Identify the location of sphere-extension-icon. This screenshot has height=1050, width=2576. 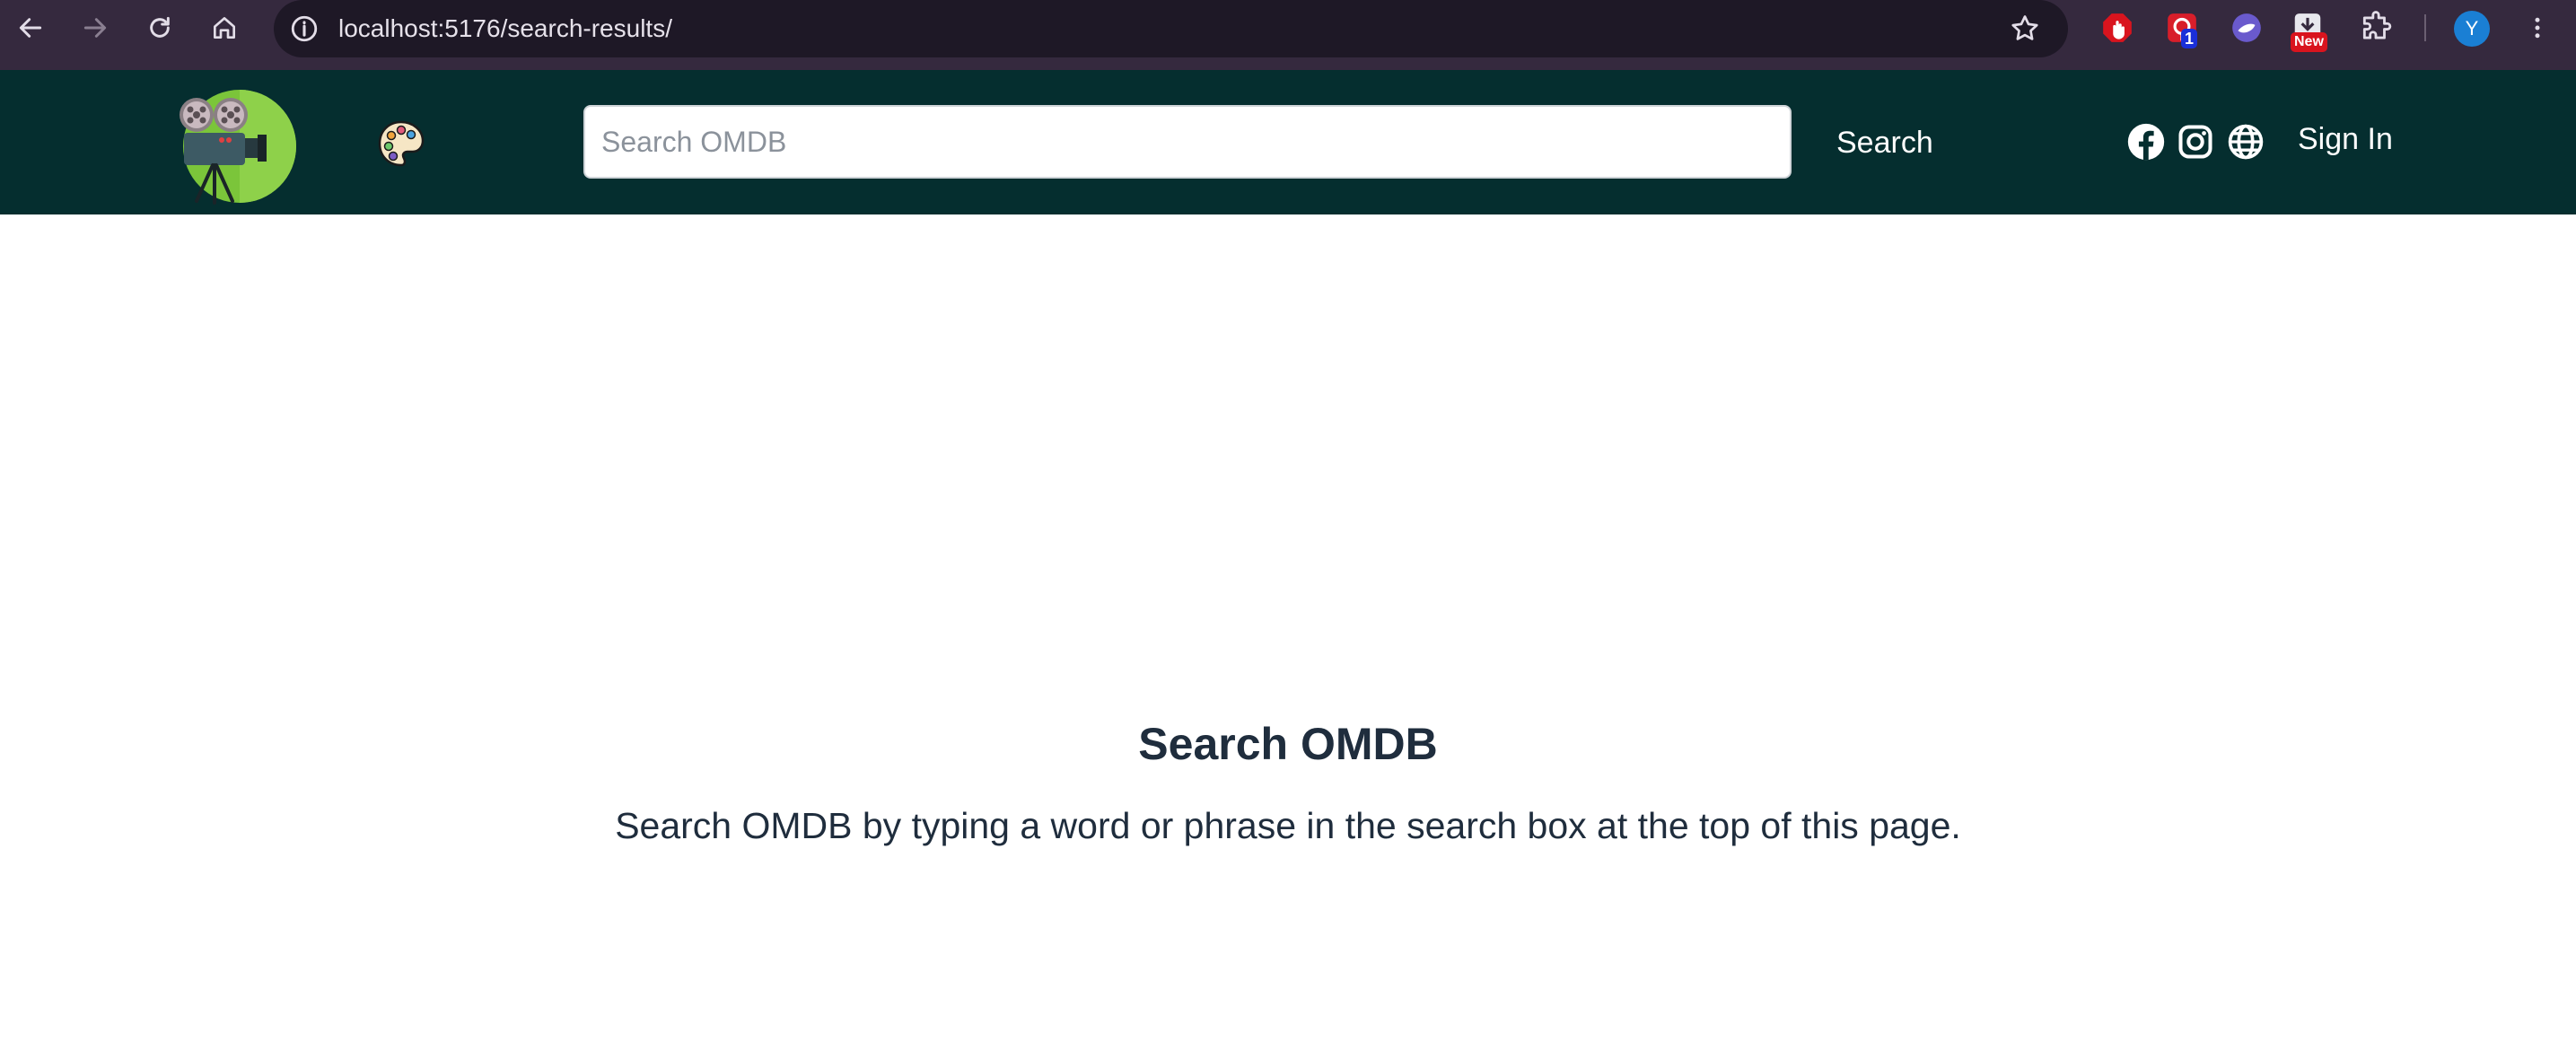
(2247, 28).